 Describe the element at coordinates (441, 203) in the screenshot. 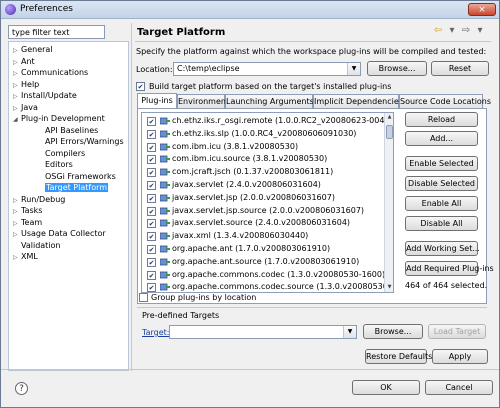

I see `enable-all-button: Enable All` at that location.